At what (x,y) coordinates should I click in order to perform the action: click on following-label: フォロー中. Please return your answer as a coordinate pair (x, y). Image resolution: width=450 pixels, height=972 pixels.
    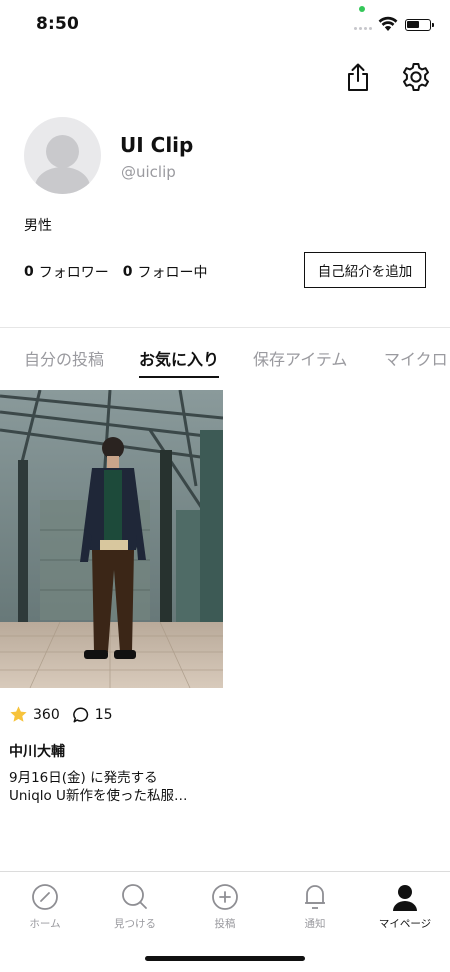
    Looking at the image, I should click on (172, 273).